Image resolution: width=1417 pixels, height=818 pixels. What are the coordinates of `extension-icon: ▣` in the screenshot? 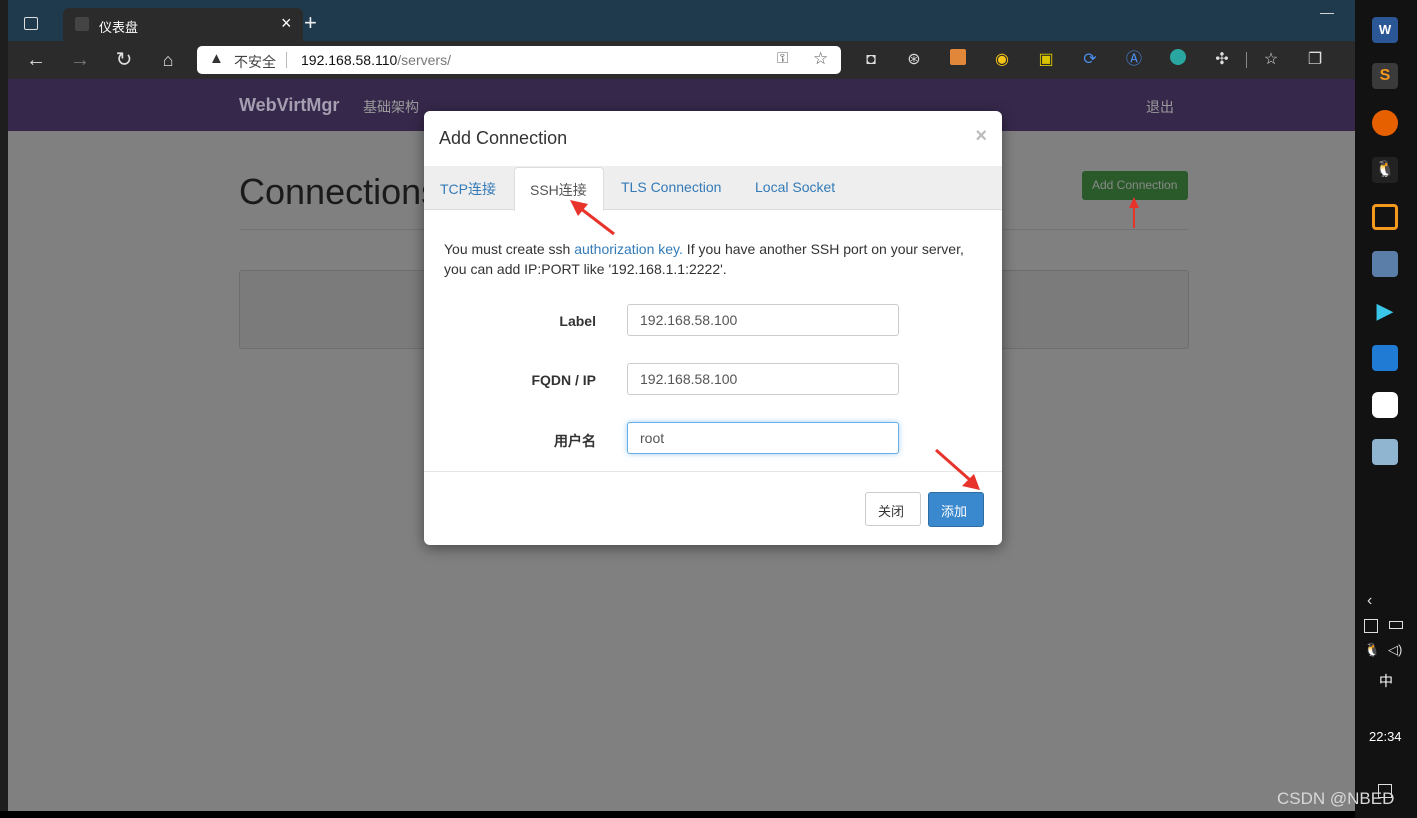 It's located at (1046, 60).